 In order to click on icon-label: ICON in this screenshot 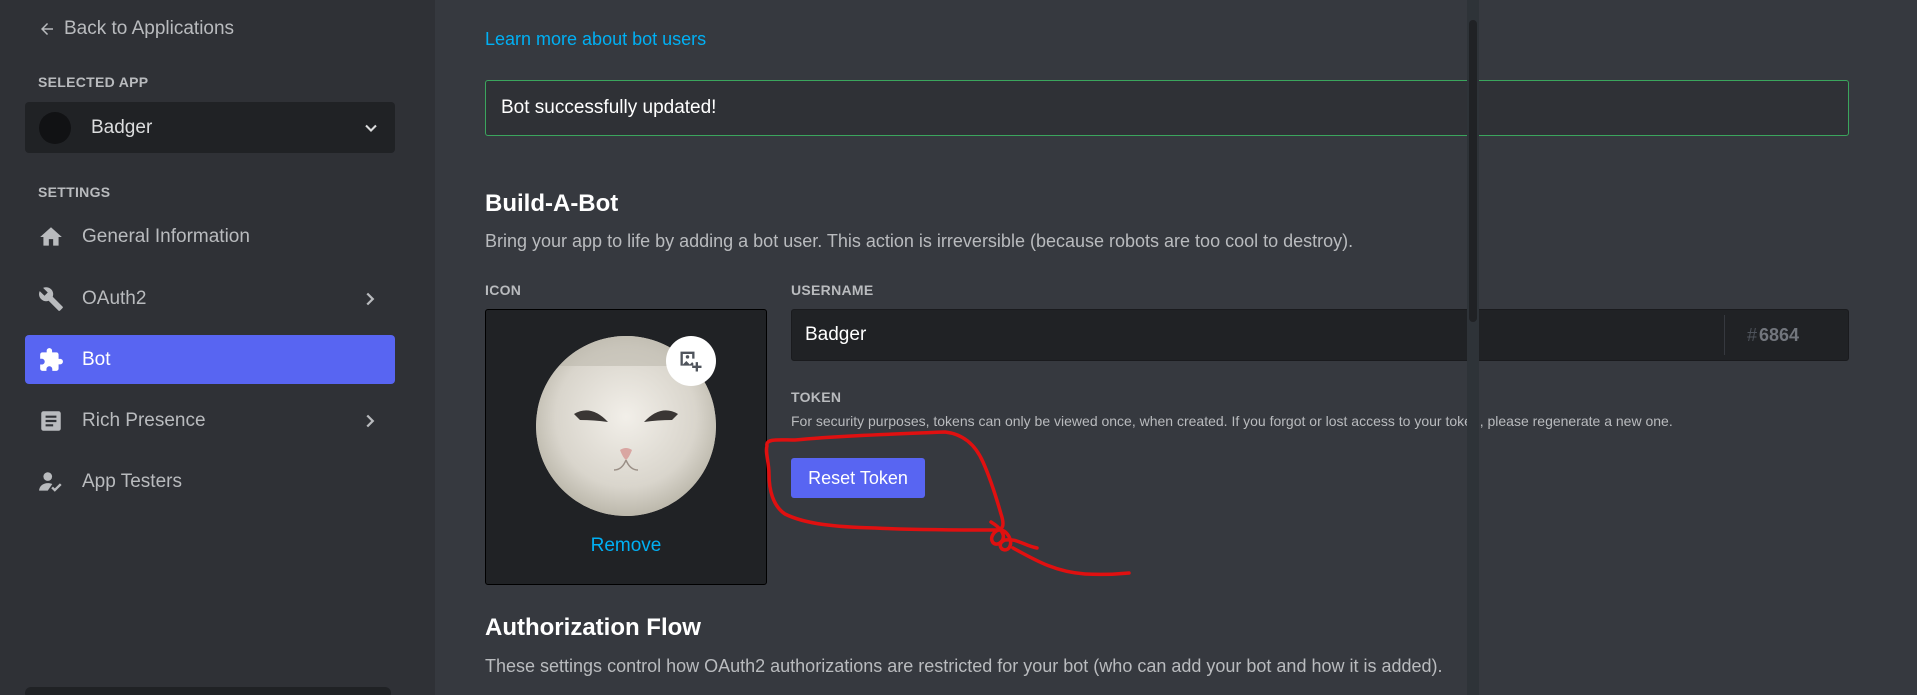, I will do `click(503, 290)`.